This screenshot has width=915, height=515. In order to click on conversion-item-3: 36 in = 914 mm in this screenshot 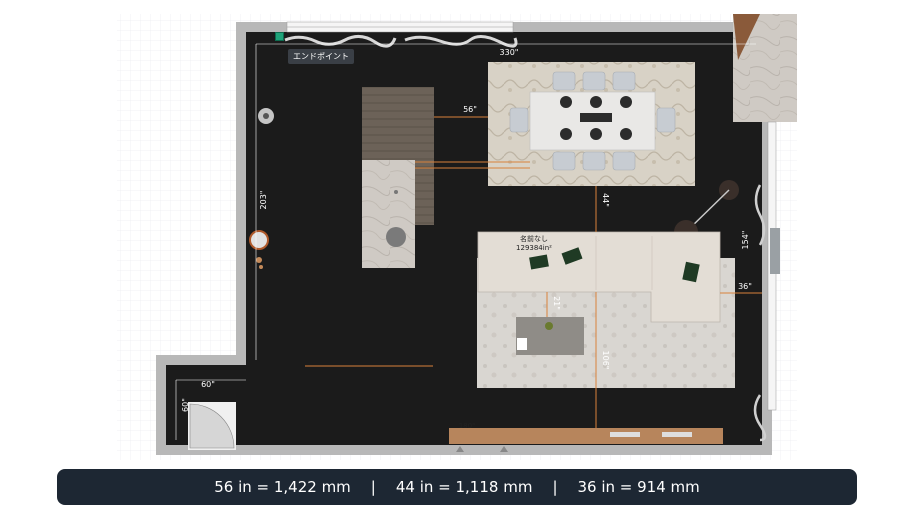, I will do `click(638, 487)`.